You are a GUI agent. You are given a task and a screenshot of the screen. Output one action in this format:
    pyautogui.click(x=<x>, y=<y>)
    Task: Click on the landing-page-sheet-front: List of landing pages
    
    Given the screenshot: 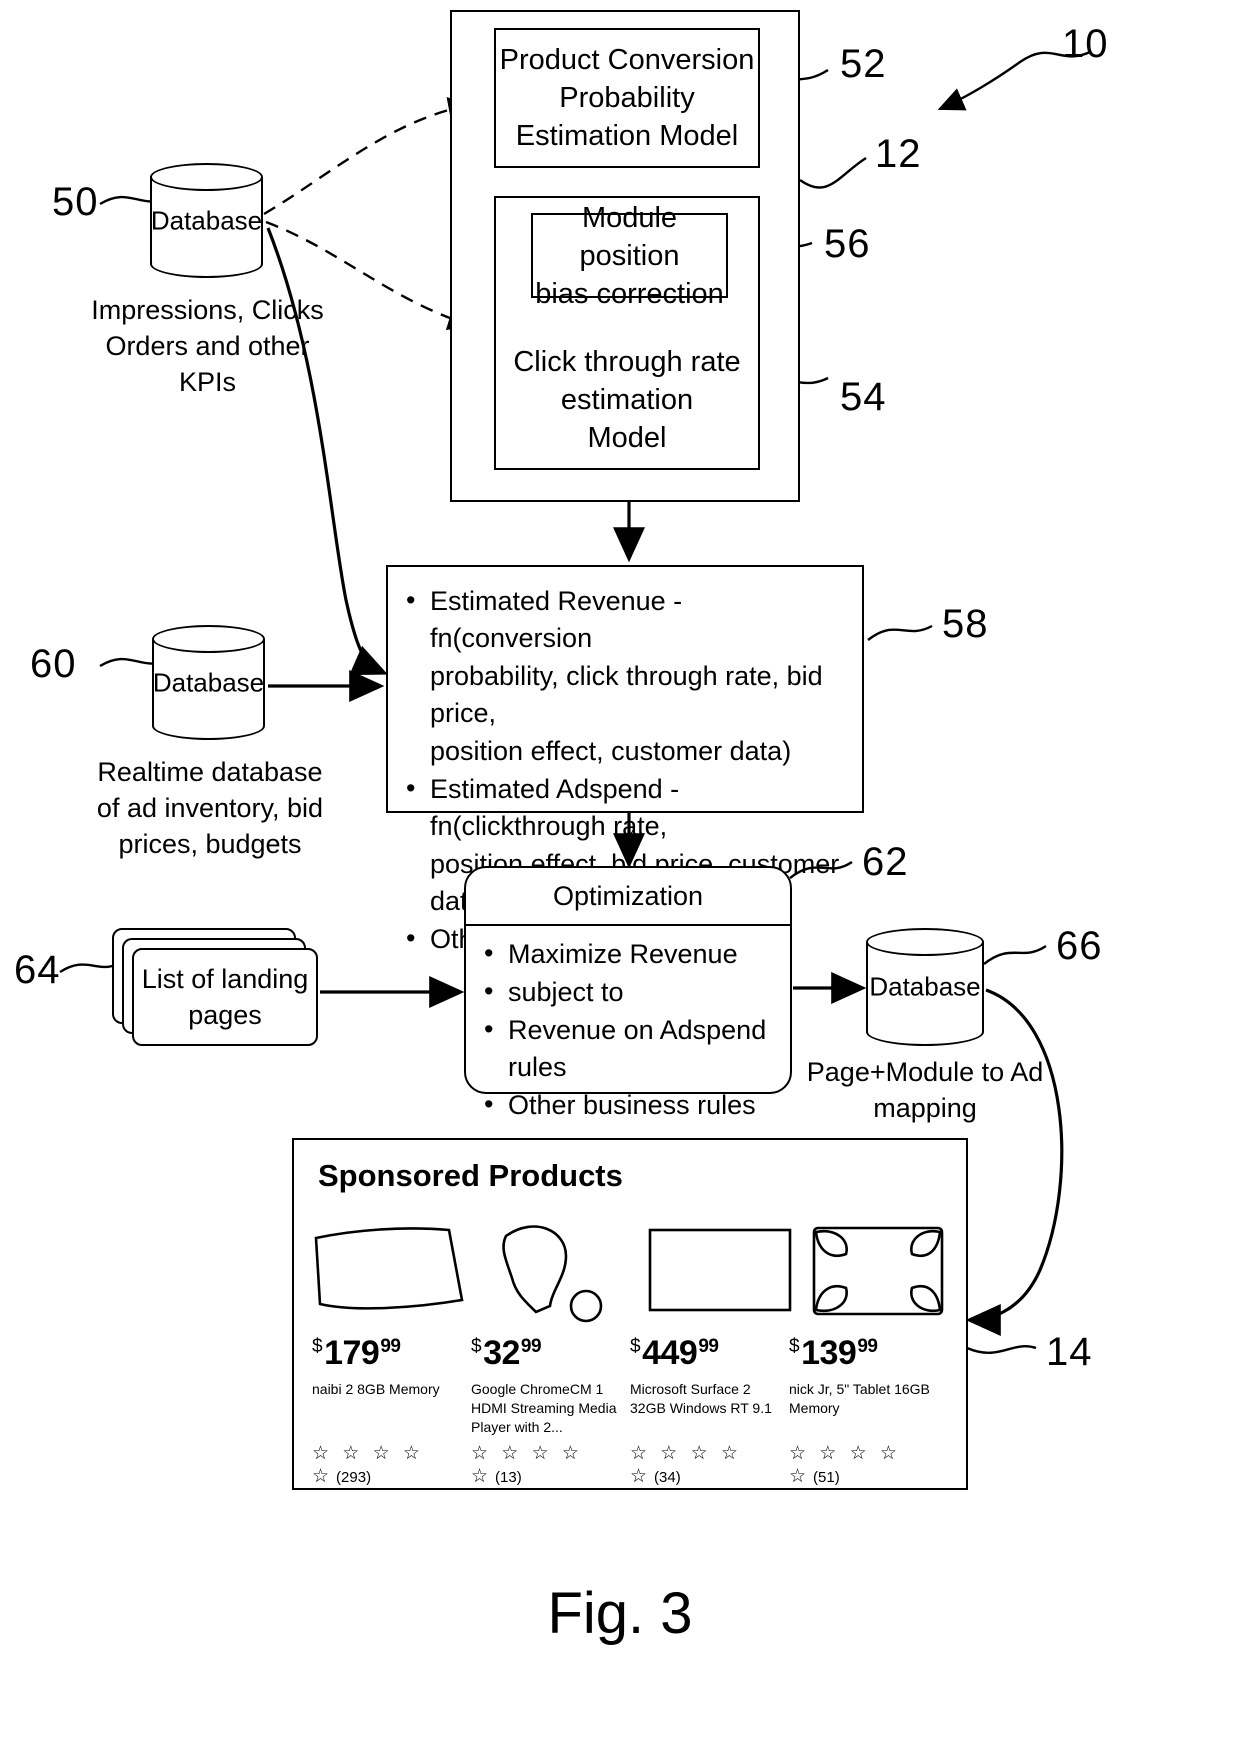 What is the action you would take?
    pyautogui.click(x=225, y=997)
    